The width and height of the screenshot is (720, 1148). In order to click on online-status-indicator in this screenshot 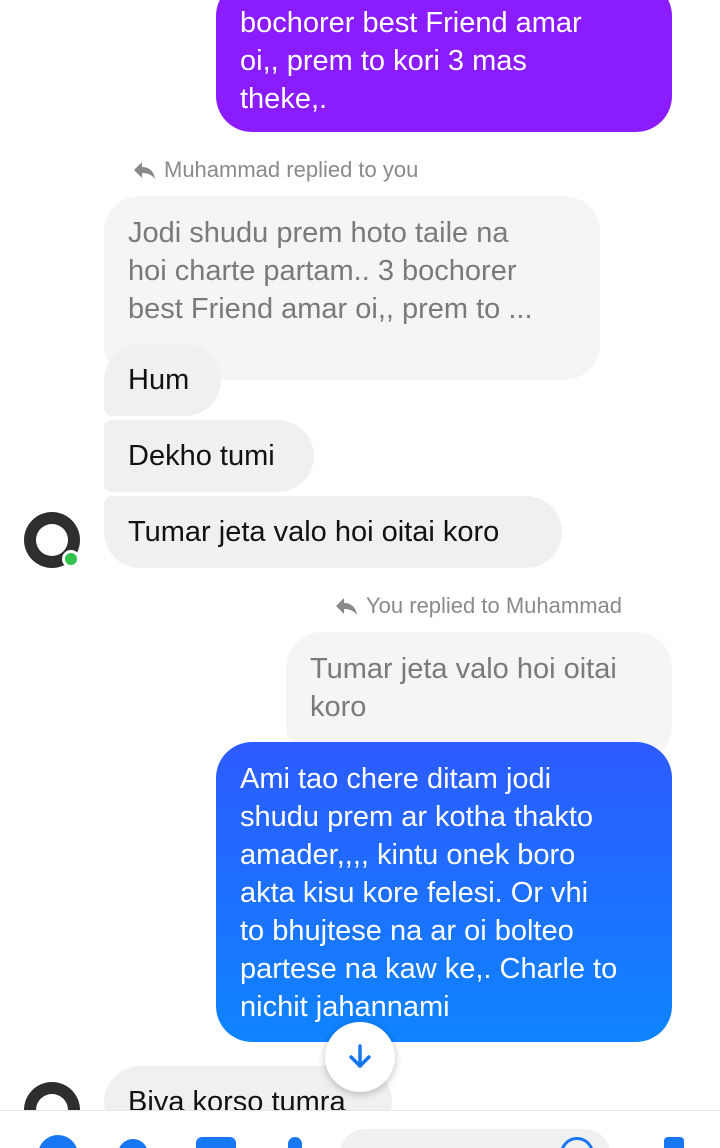, I will do `click(71, 559)`.